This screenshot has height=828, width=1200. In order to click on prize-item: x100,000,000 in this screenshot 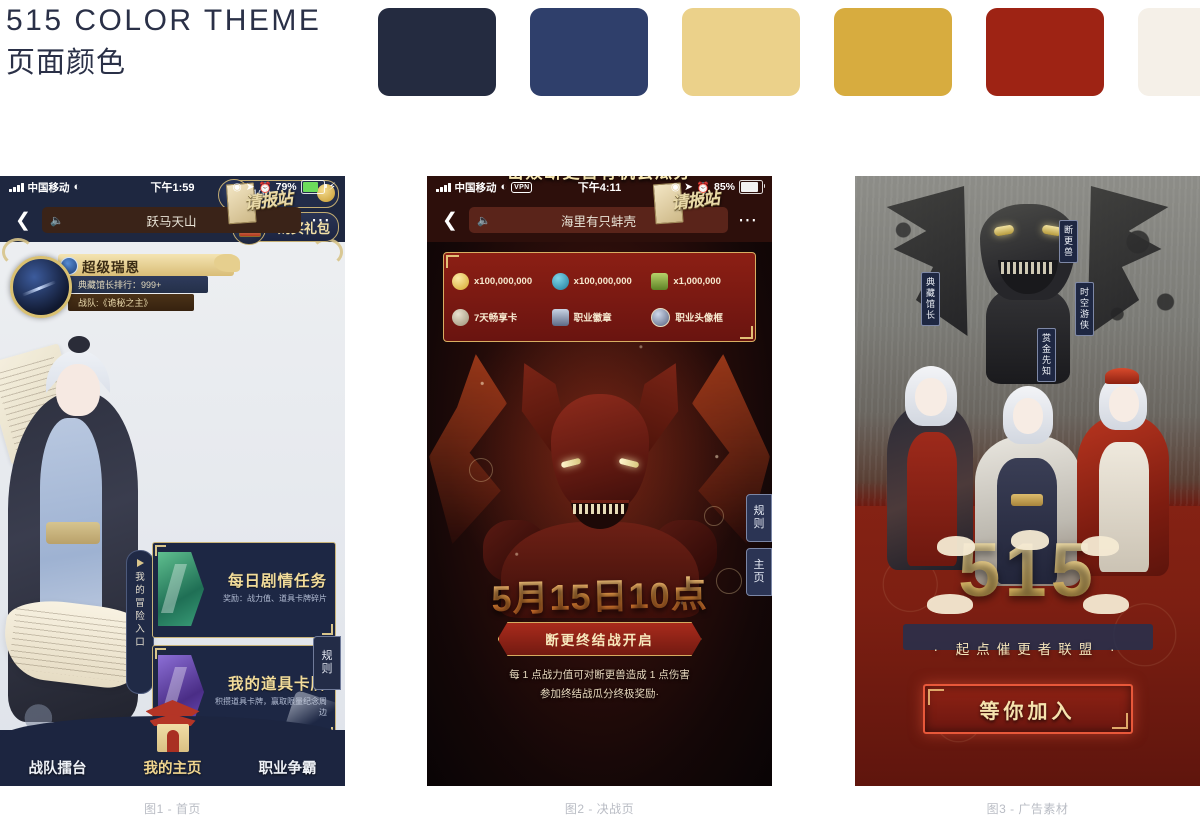, I will do `click(599, 281)`.